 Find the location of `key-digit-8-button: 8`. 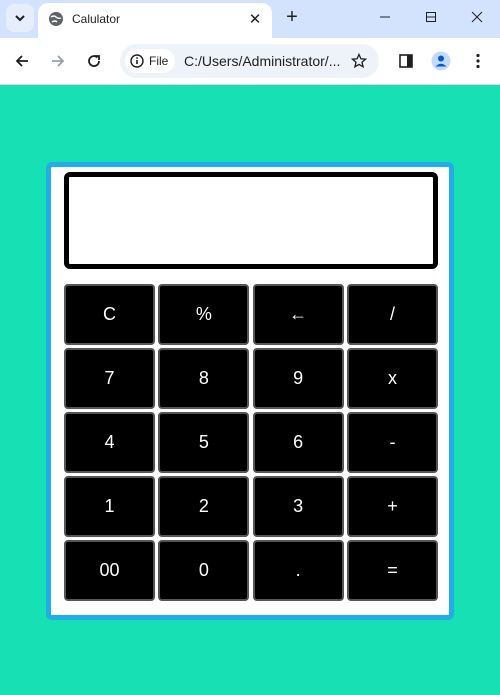

key-digit-8-button: 8 is located at coordinates (204, 378).